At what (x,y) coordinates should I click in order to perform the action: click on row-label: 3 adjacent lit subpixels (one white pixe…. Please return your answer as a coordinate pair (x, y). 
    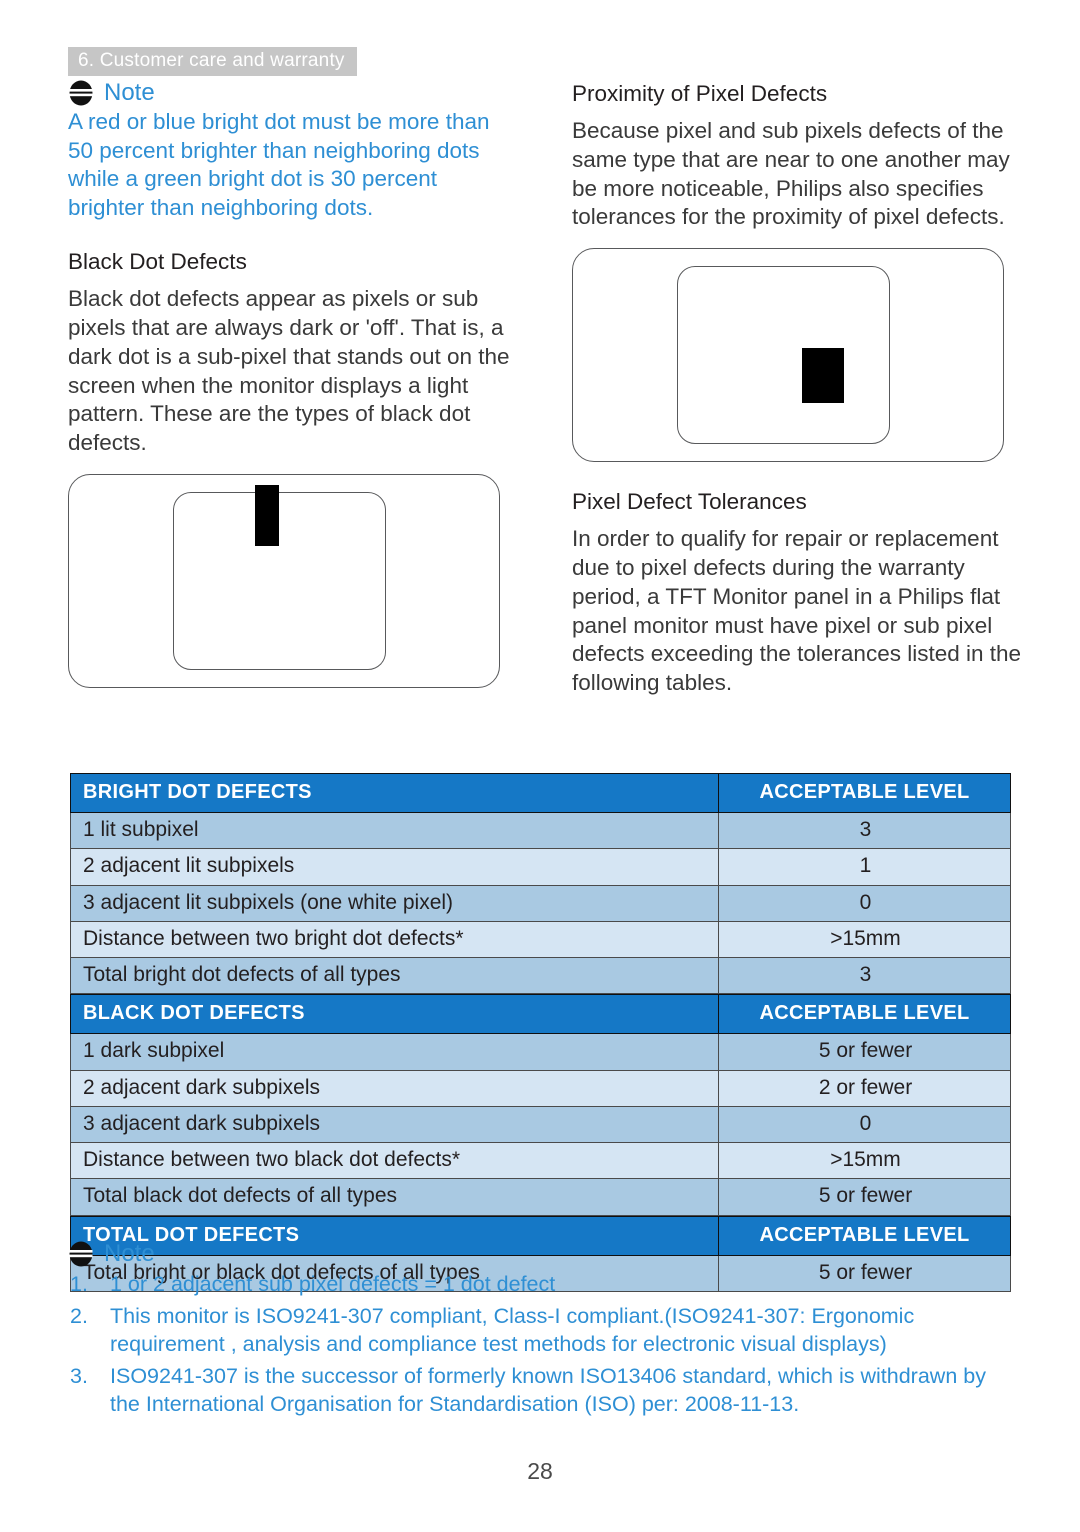
    Looking at the image, I should click on (394, 903).